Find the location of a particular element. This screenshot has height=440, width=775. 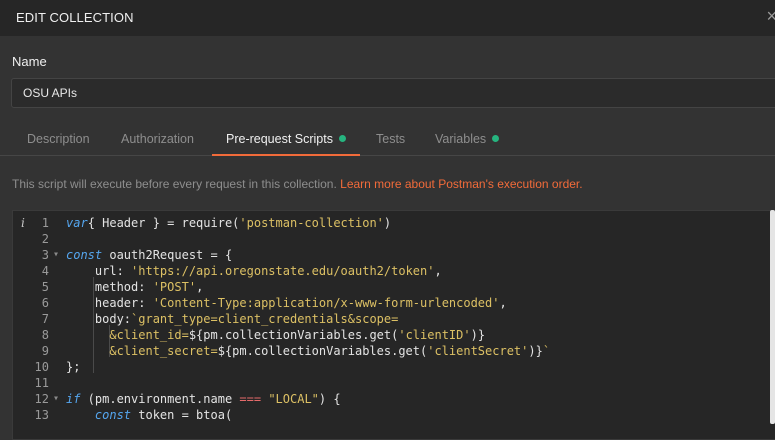

tab-variables: Variables is located at coordinates (467, 139).